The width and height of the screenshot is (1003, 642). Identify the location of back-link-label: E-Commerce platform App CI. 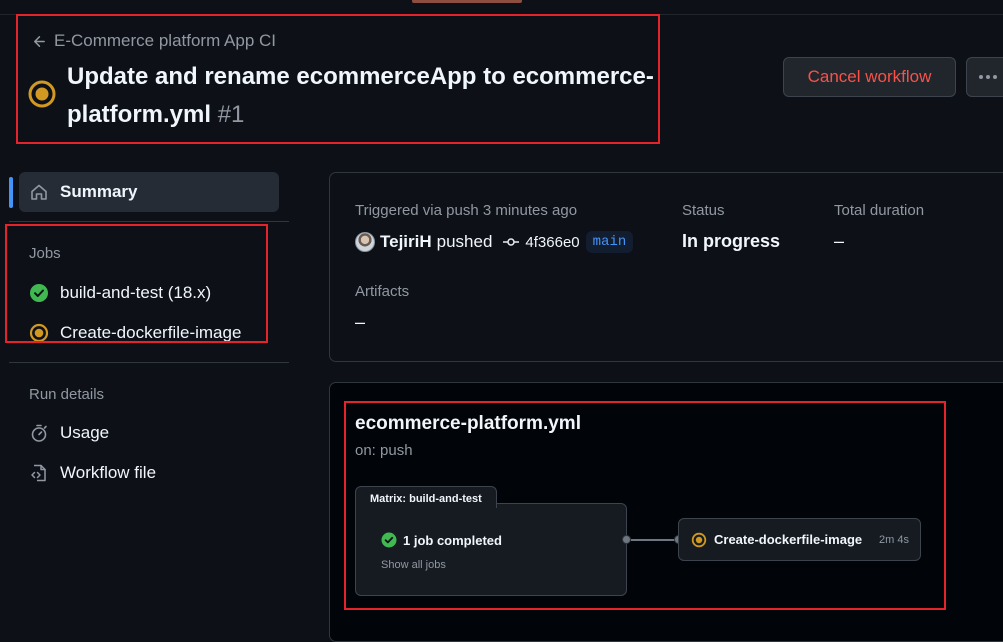
(165, 40).